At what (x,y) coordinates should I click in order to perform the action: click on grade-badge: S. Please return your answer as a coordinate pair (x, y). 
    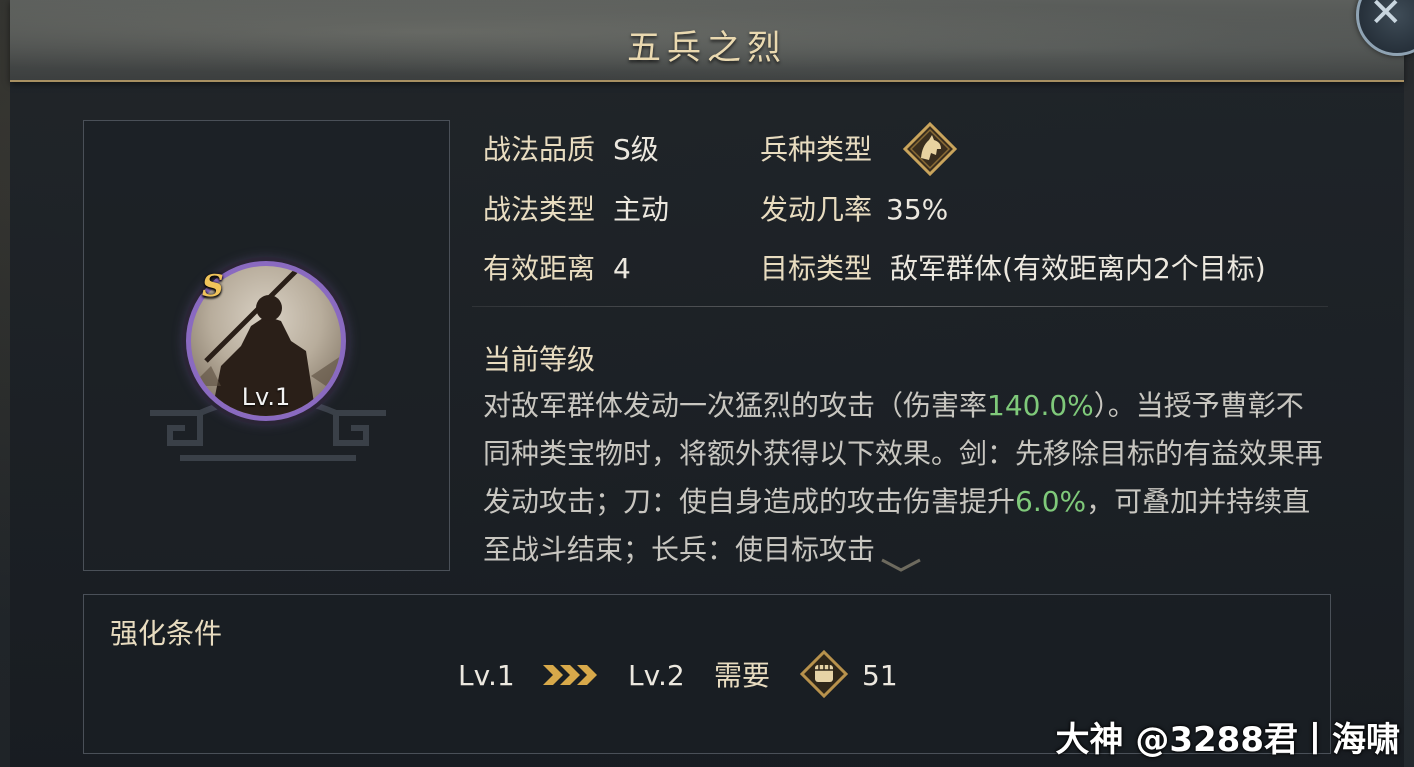
    Looking at the image, I should click on (213, 286).